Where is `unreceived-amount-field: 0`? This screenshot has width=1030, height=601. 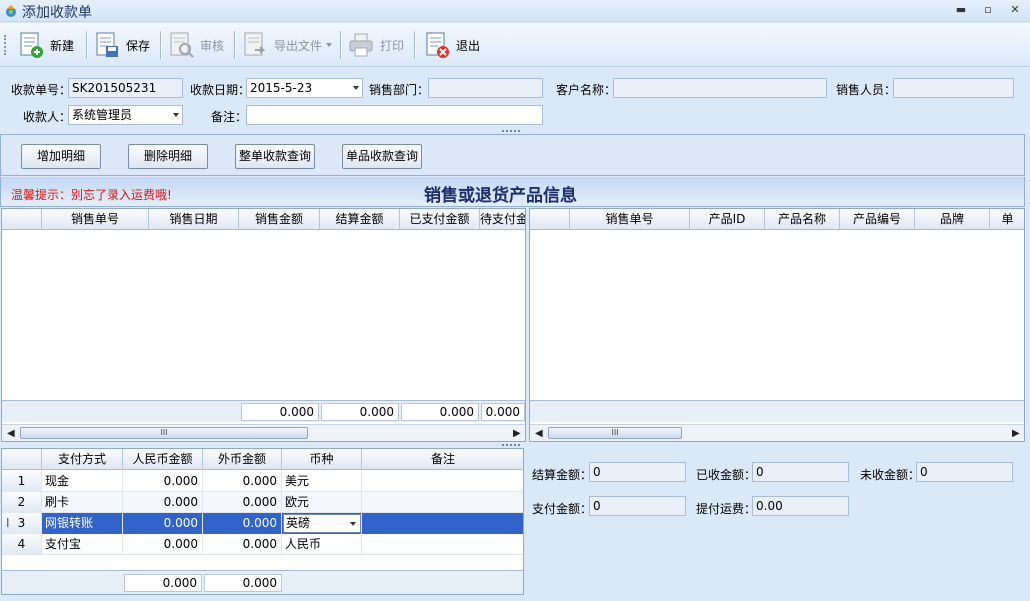 unreceived-amount-field: 0 is located at coordinates (964, 472).